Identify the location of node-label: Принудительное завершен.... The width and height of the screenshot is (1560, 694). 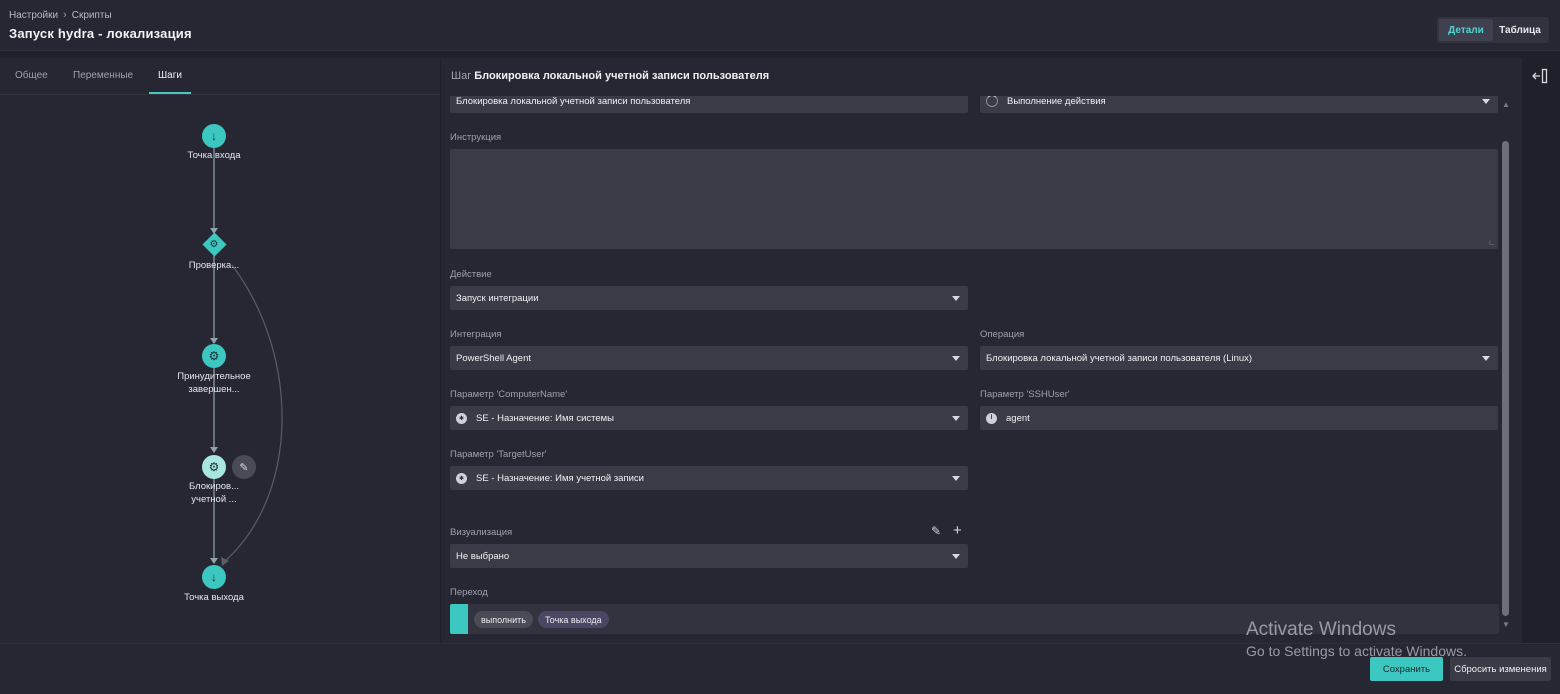
(214, 383).